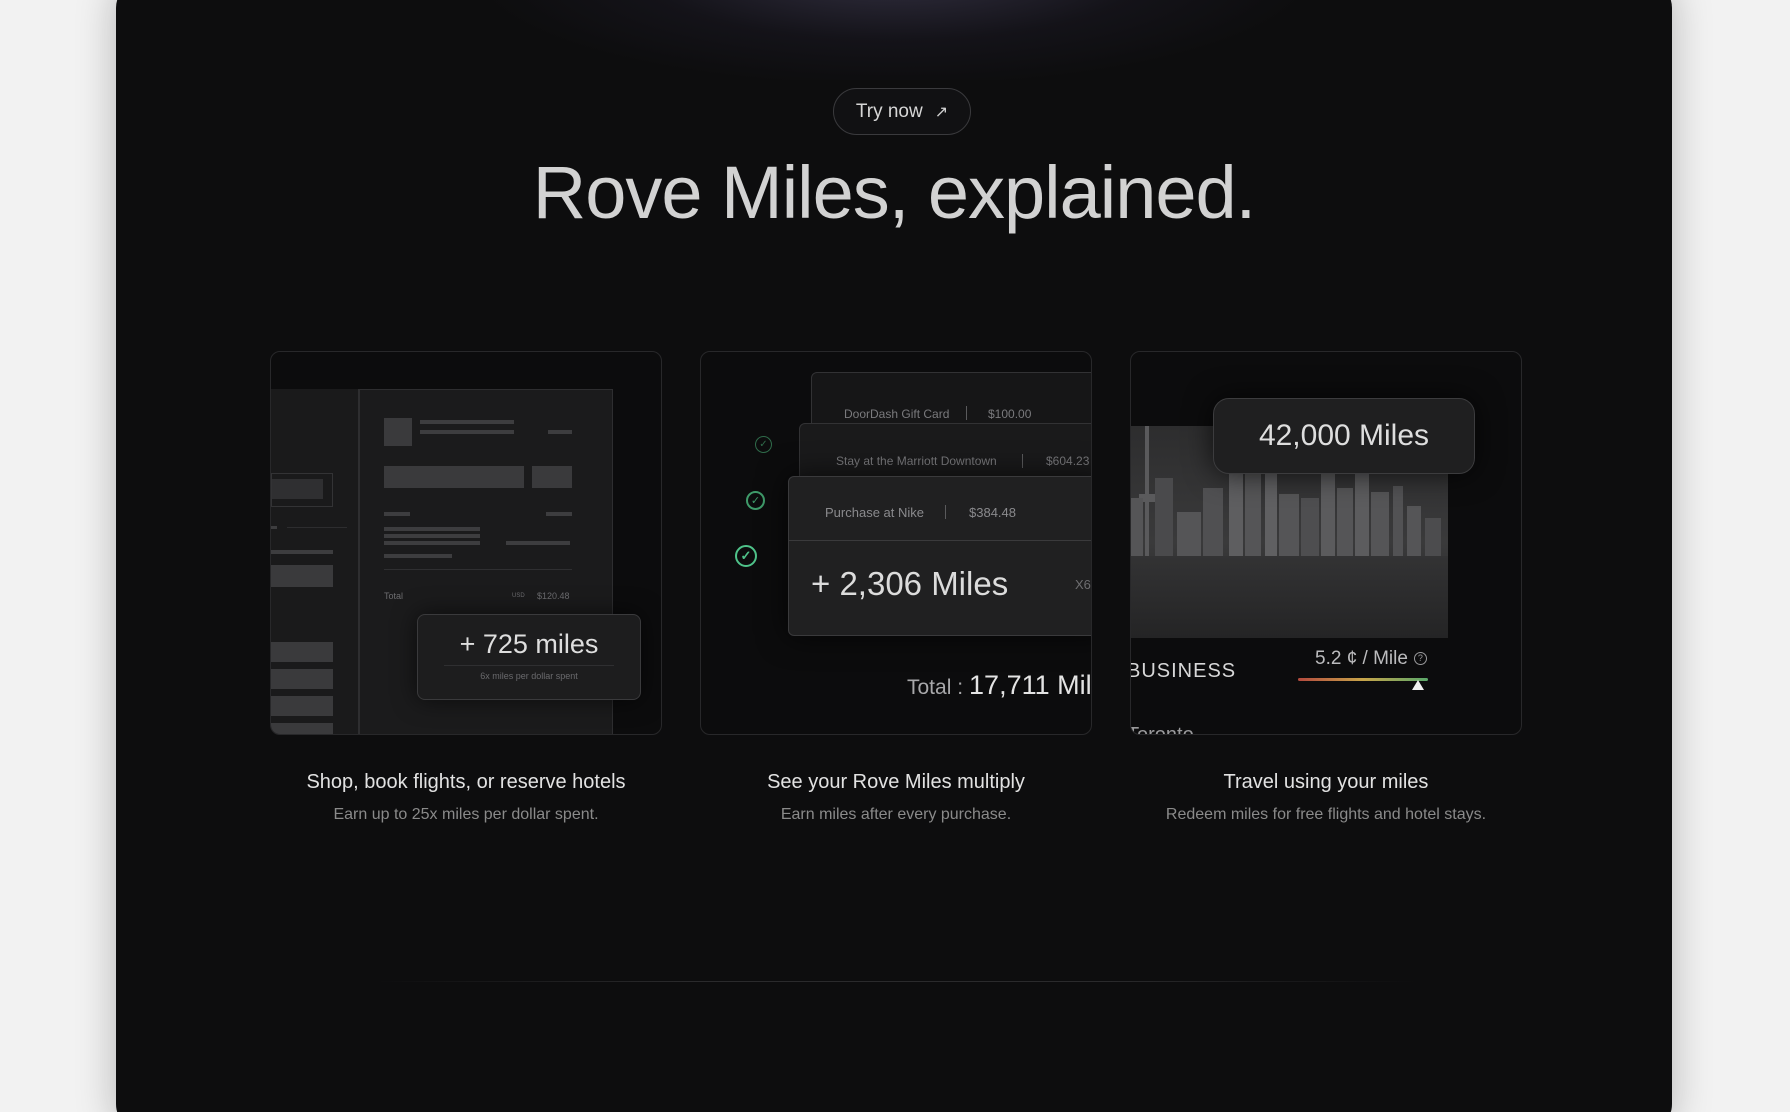 This screenshot has height=1112, width=1790. Describe the element at coordinates (1363, 679) in the screenshot. I see `value-gauge` at that location.